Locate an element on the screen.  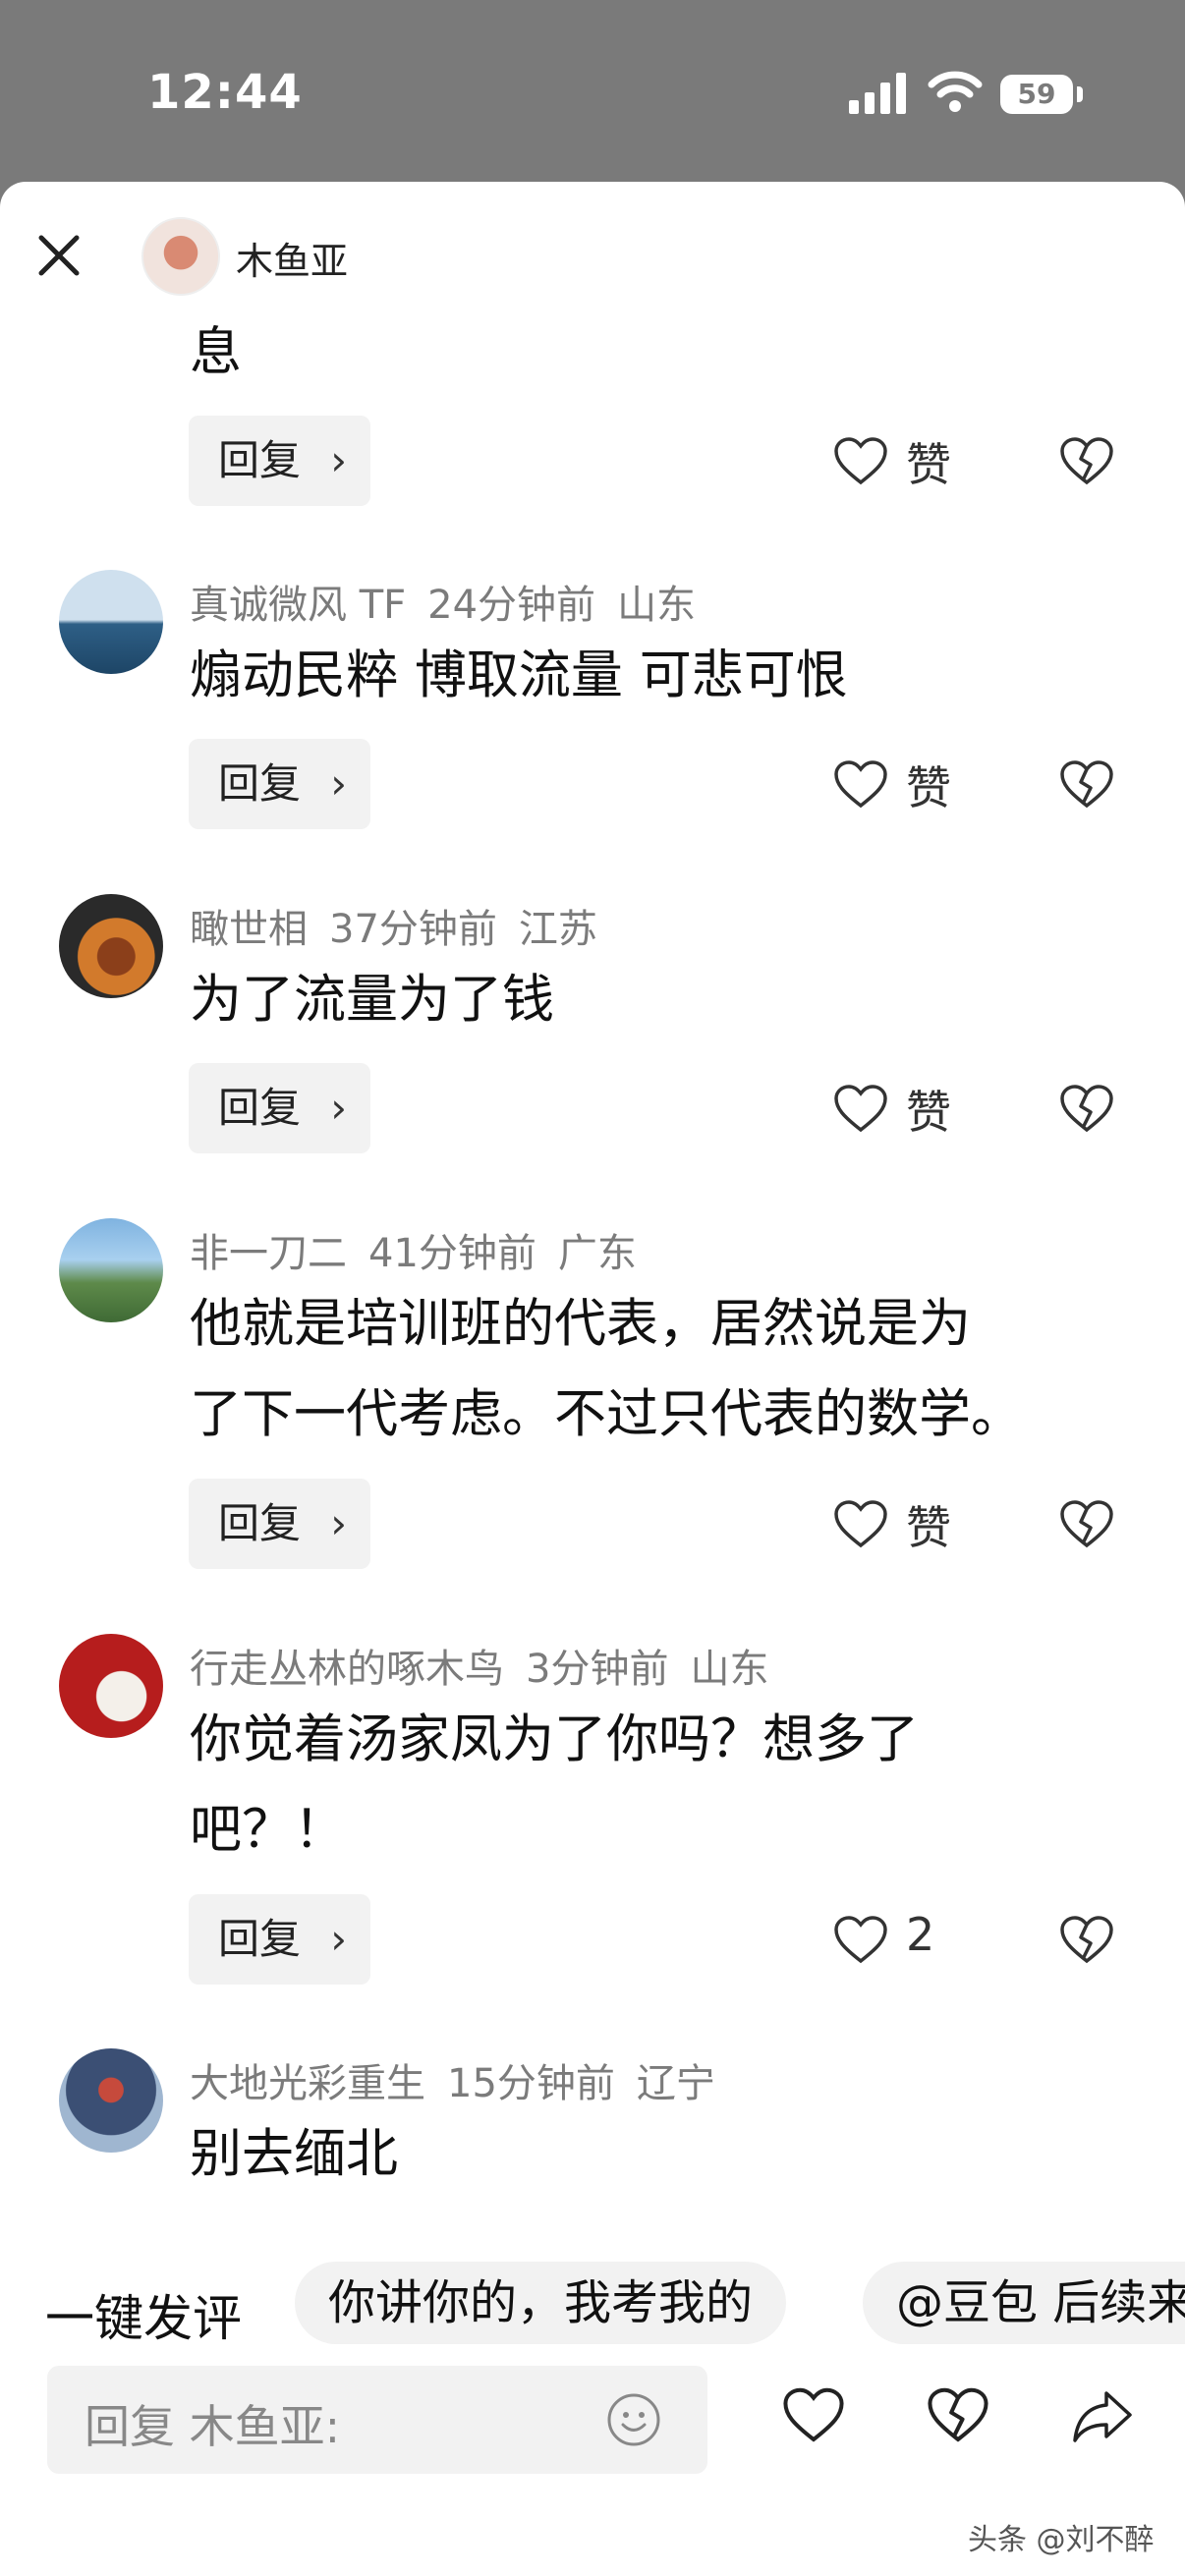
comment-time: 37分钟前 is located at coordinates (413, 929).